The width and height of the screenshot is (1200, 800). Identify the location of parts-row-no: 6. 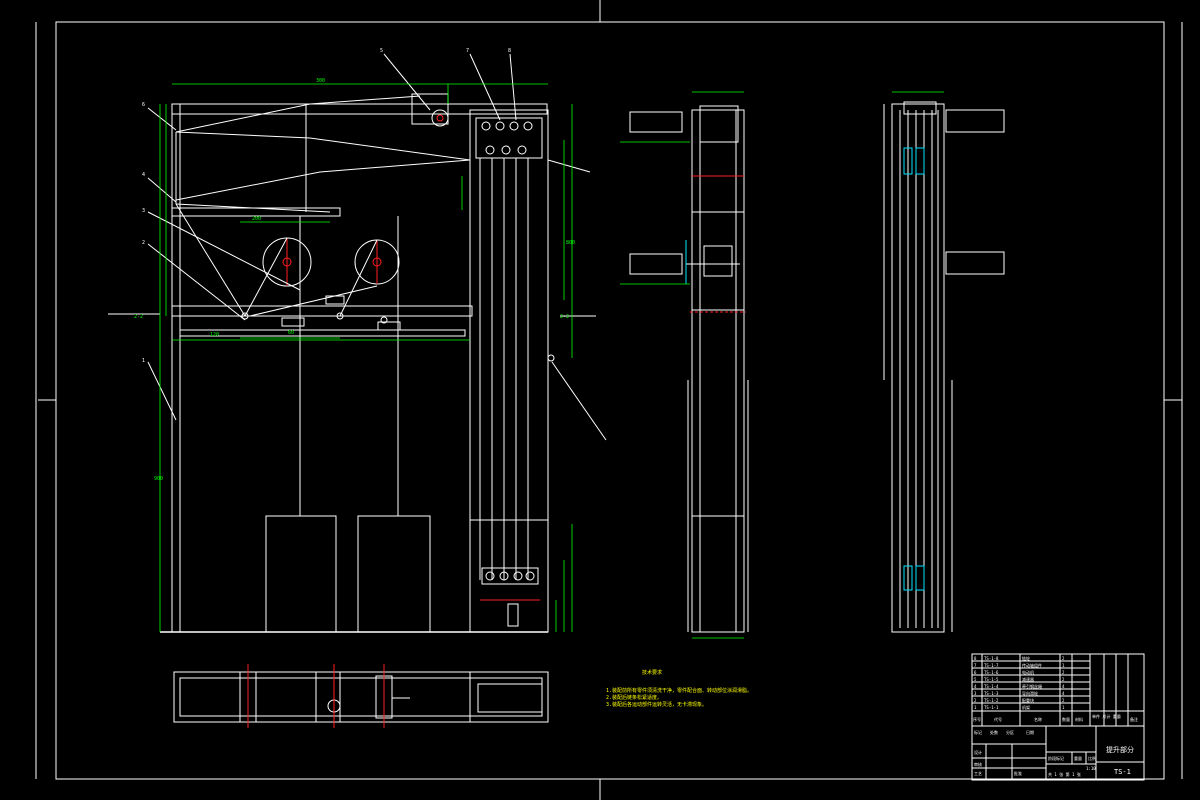
(975, 672).